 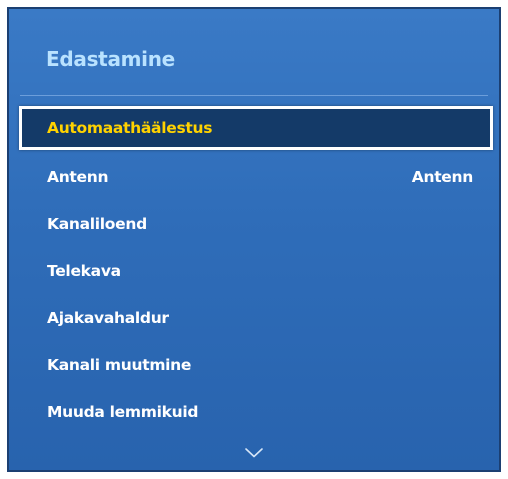 What do you see at coordinates (256, 411) in the screenshot?
I see `menu-item-edit-favourites: Muuda lemmikuid` at bounding box center [256, 411].